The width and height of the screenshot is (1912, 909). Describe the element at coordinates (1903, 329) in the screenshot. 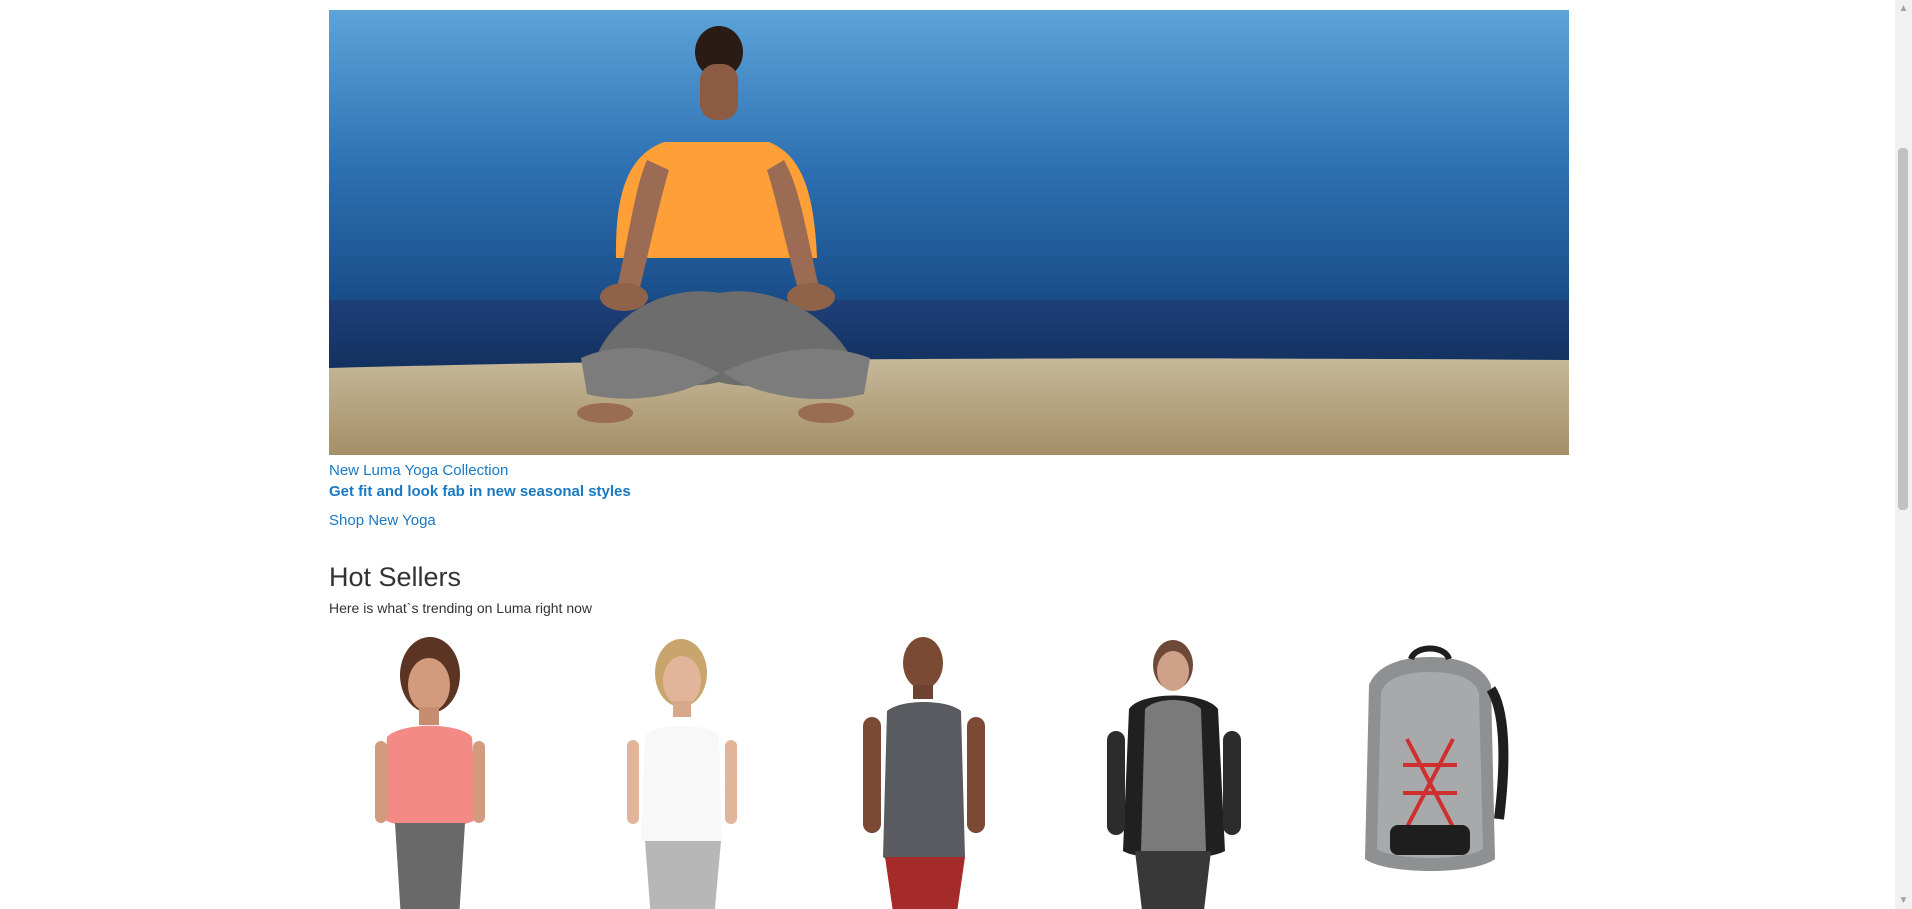

I see `scroll-thumb` at that location.